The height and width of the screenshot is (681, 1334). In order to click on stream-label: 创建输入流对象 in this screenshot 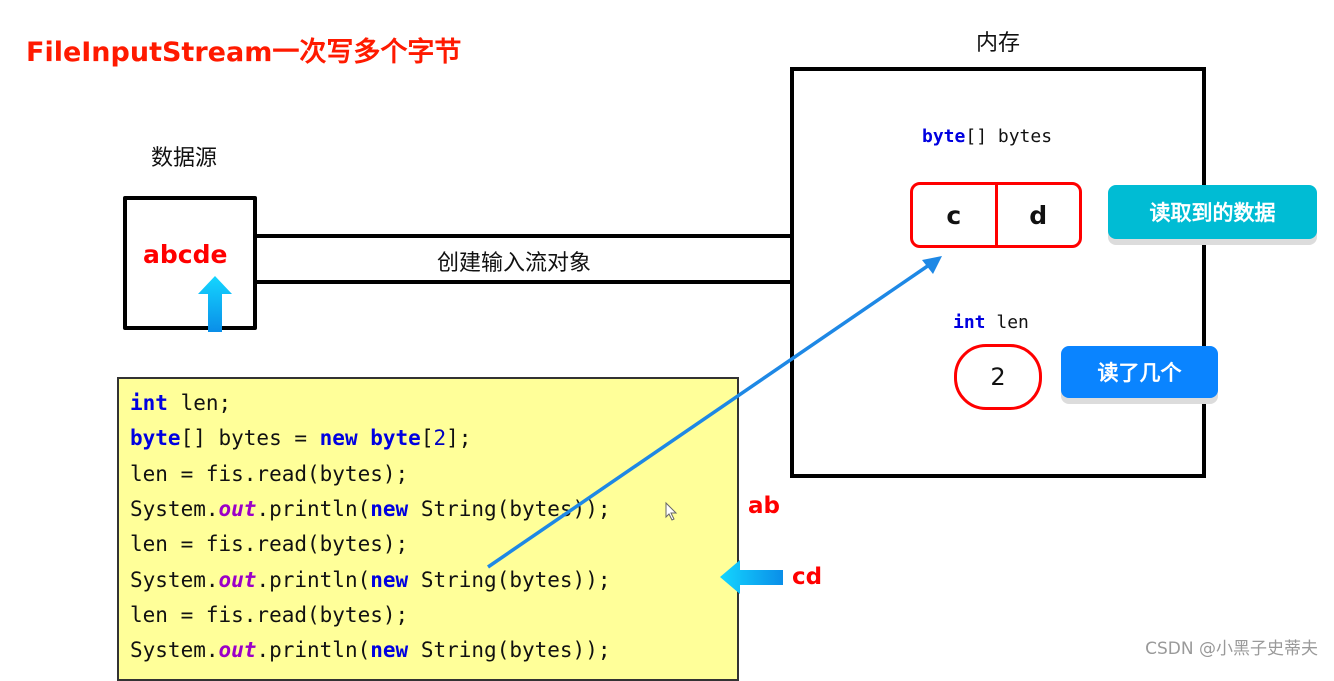, I will do `click(514, 263)`.